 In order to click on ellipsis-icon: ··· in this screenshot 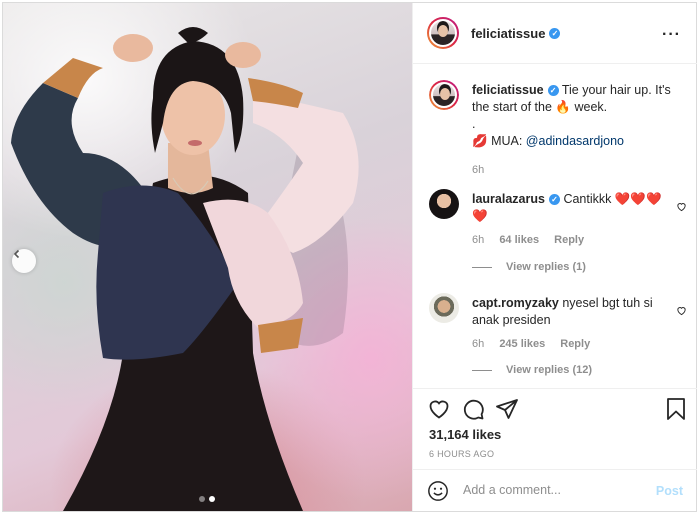, I will do `click(671, 35)`.